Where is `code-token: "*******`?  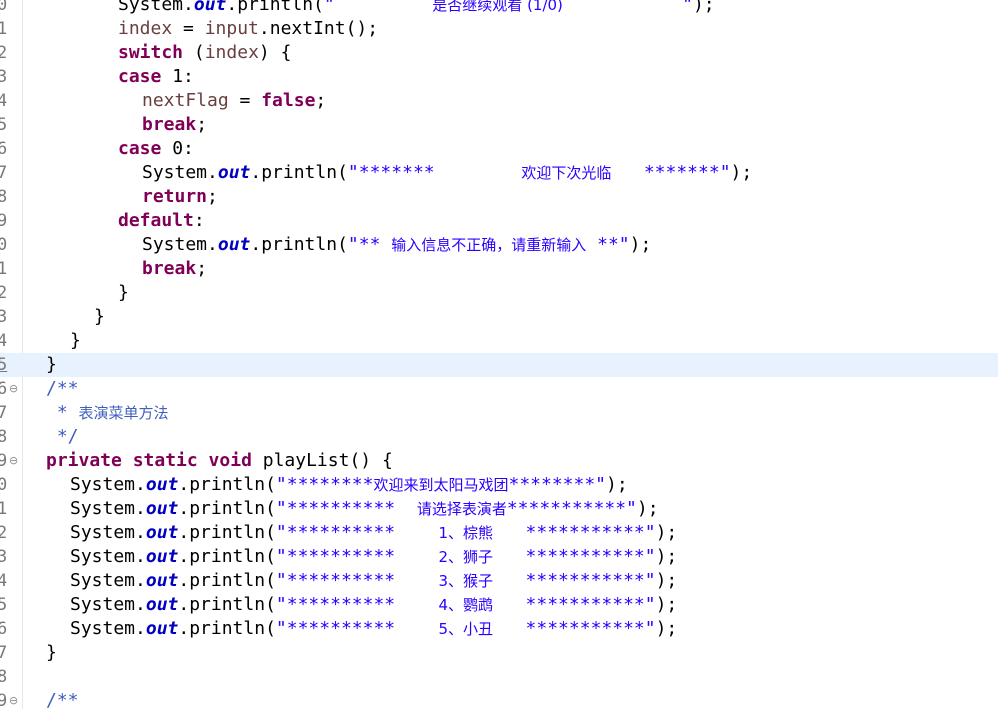 code-token: "******* is located at coordinates (434, 172).